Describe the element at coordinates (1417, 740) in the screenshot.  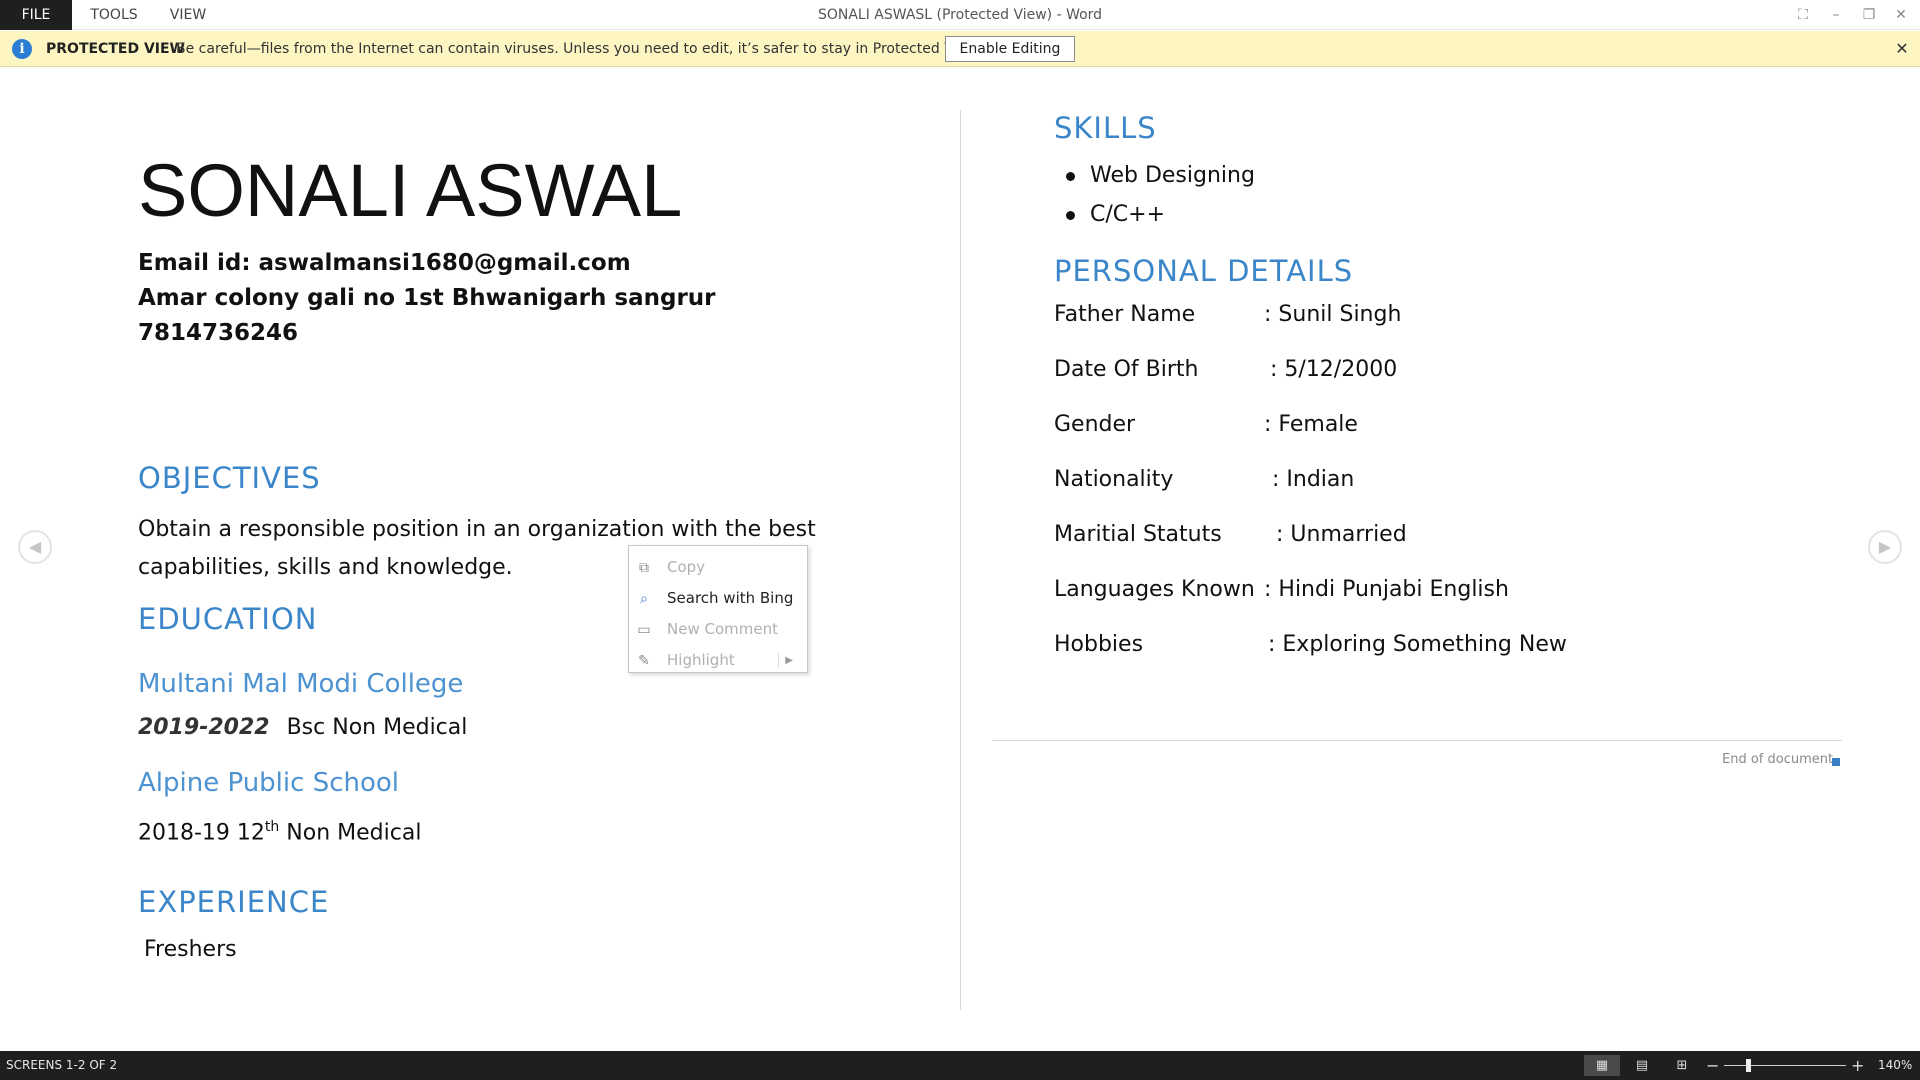
I see `end-of-document-line` at that location.